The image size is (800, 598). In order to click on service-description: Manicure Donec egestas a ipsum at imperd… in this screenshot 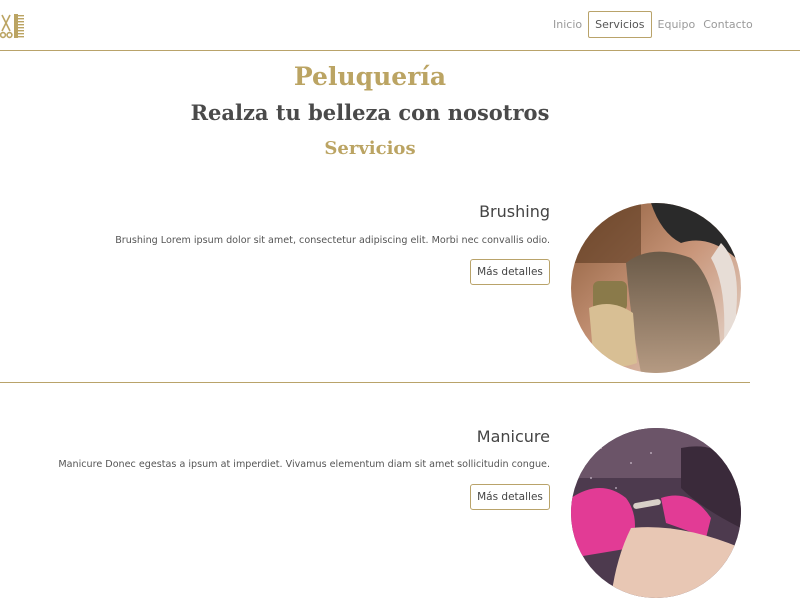, I will do `click(304, 464)`.